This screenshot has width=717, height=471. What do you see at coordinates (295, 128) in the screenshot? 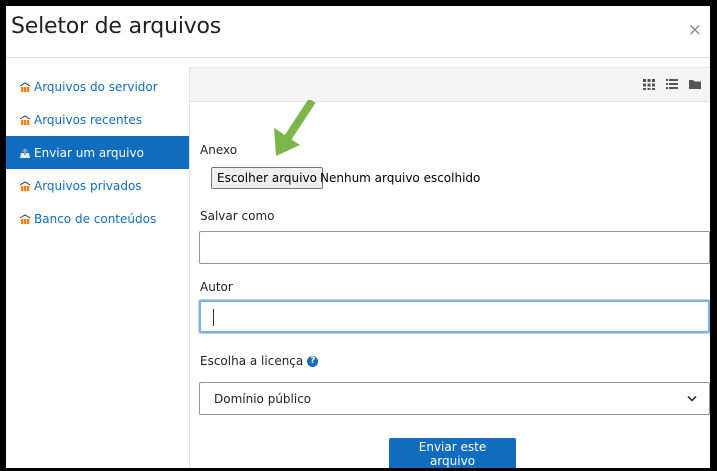
I see `arrow-indicator-icon` at bounding box center [295, 128].